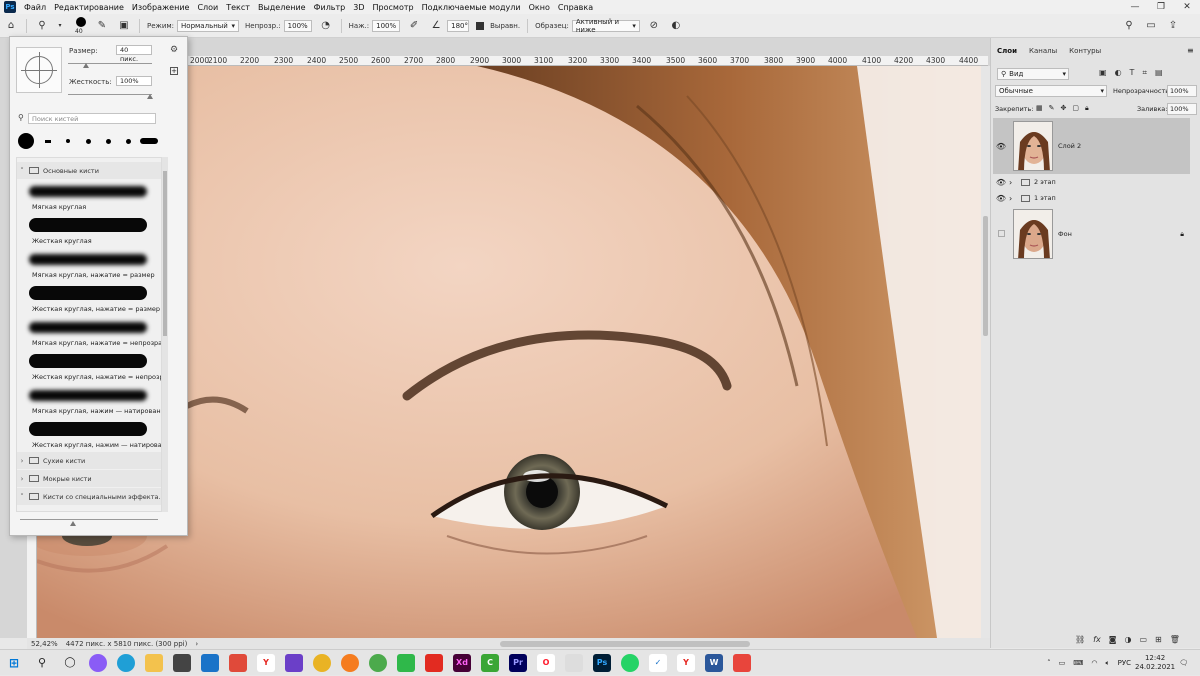 Image resolution: width=1200 pixels, height=676 pixels. What do you see at coordinates (546, 662) in the screenshot?
I see `opera-icon: O` at bounding box center [546, 662].